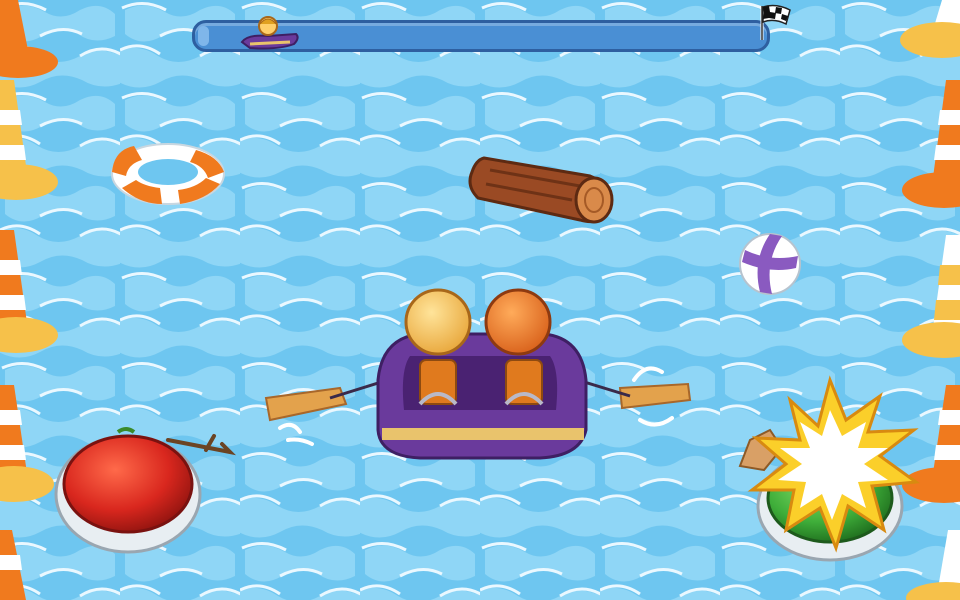  Describe the element at coordinates (518, 322) in the screenshot. I see `rider-head-orange` at that location.